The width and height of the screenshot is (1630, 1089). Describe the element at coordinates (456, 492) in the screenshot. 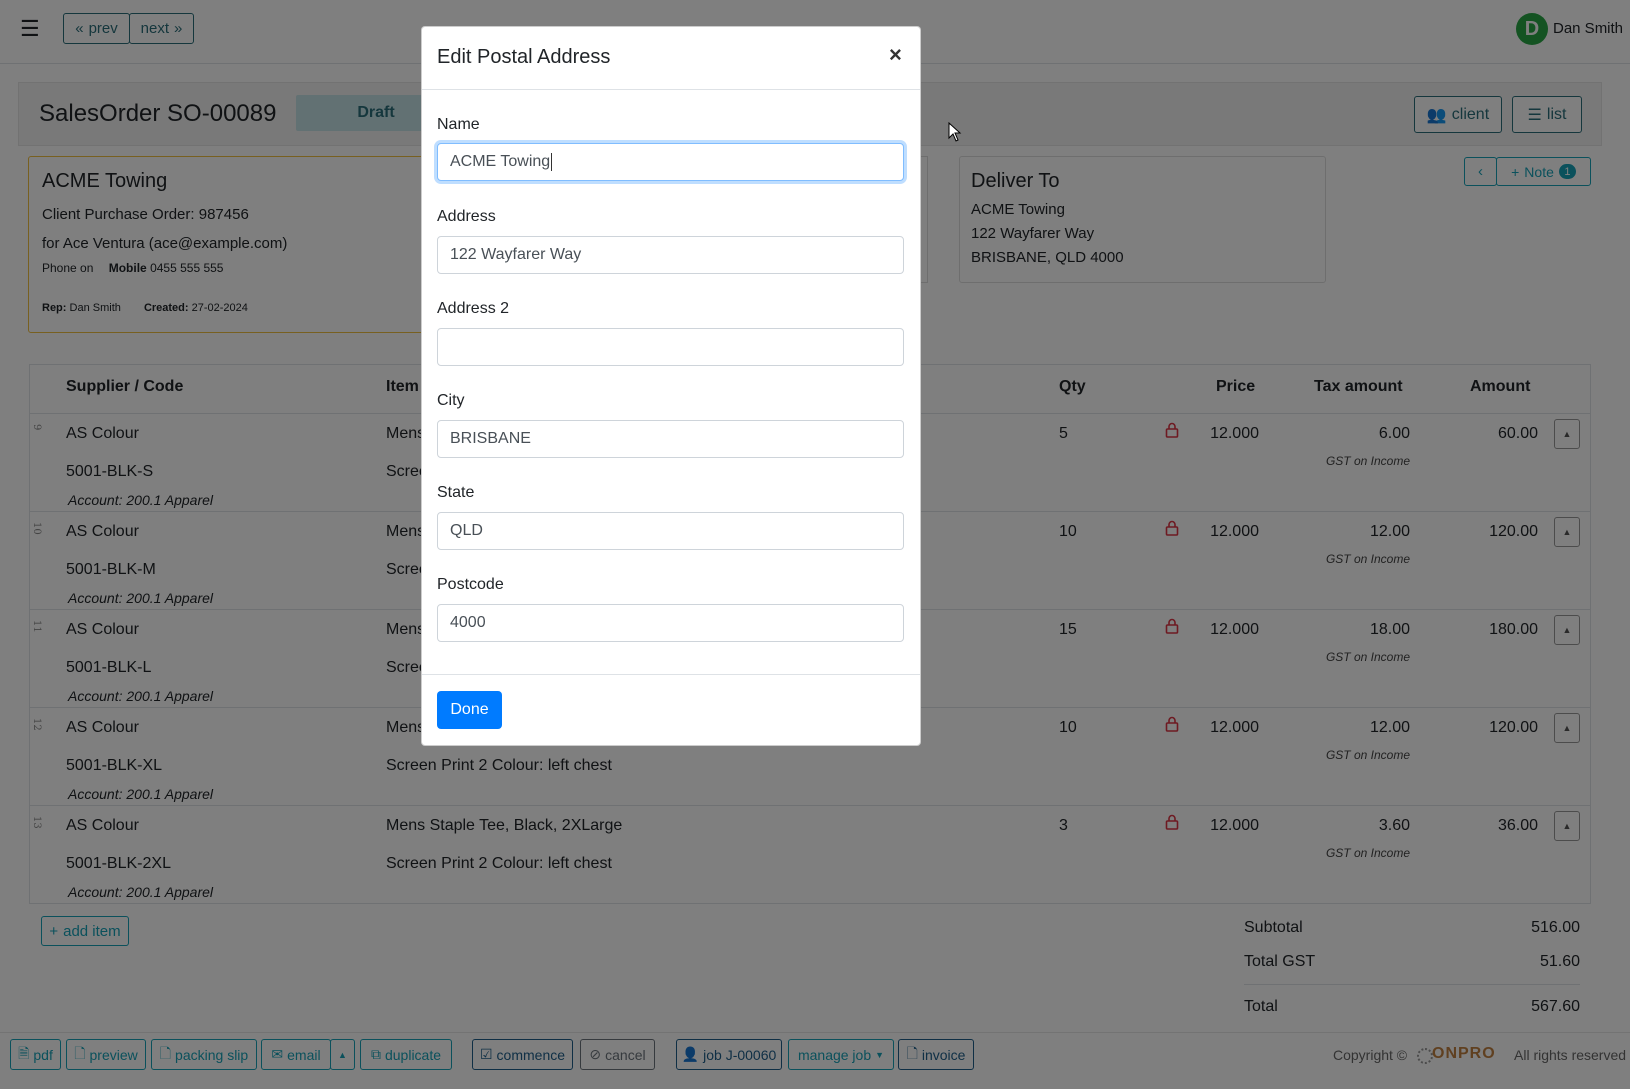

I see `state-label: State` at that location.